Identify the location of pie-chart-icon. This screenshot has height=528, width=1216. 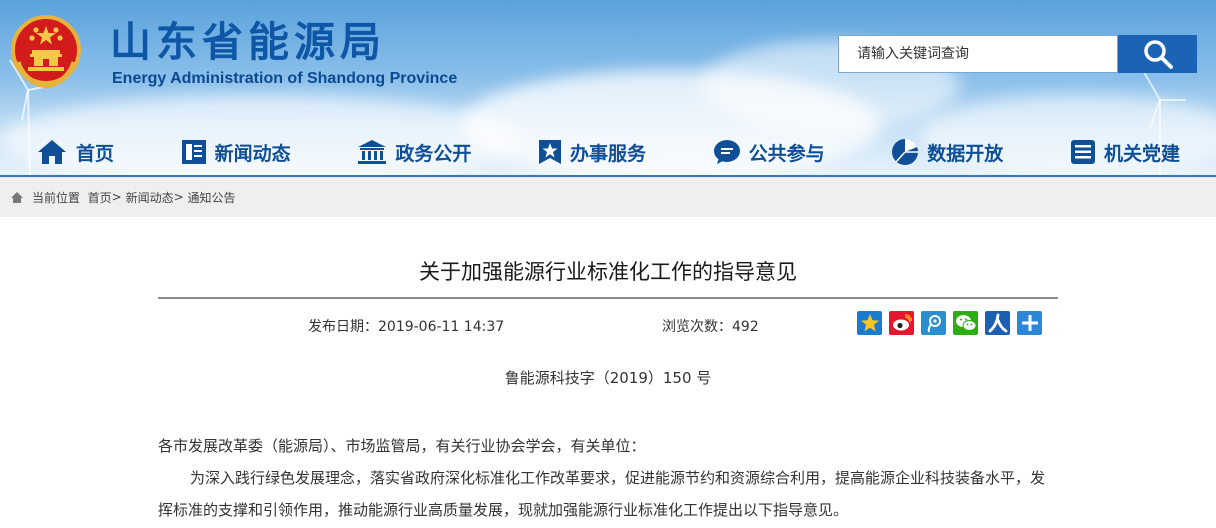
(905, 152).